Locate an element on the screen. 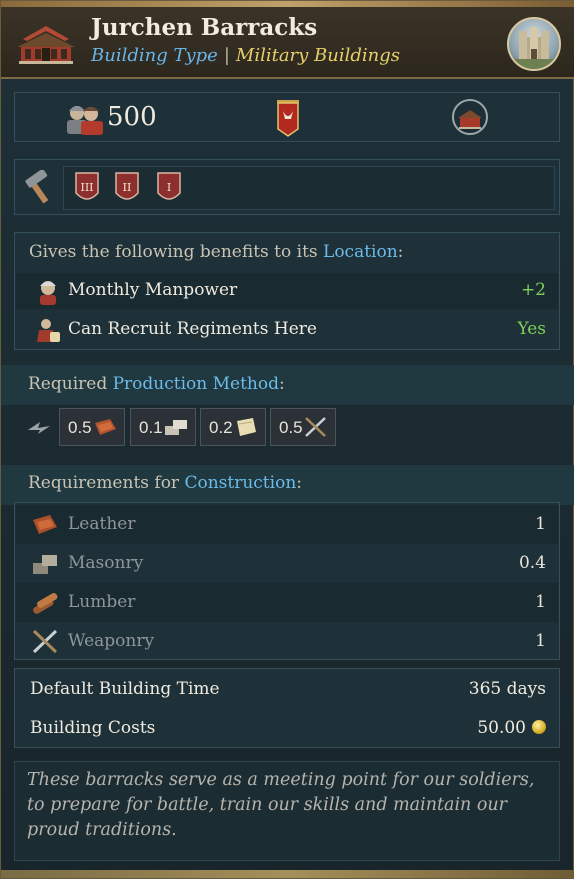 The height and width of the screenshot is (879, 574). build-cost-value: 50.00 is located at coordinates (501, 728).